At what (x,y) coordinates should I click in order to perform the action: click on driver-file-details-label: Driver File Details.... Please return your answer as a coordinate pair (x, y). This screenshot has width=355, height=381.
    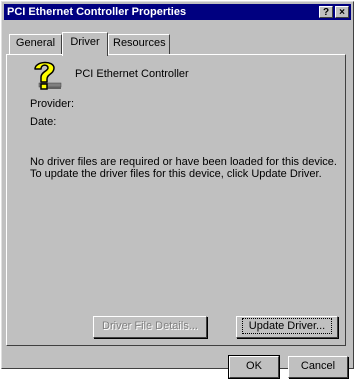
    Looking at the image, I should click on (150, 326).